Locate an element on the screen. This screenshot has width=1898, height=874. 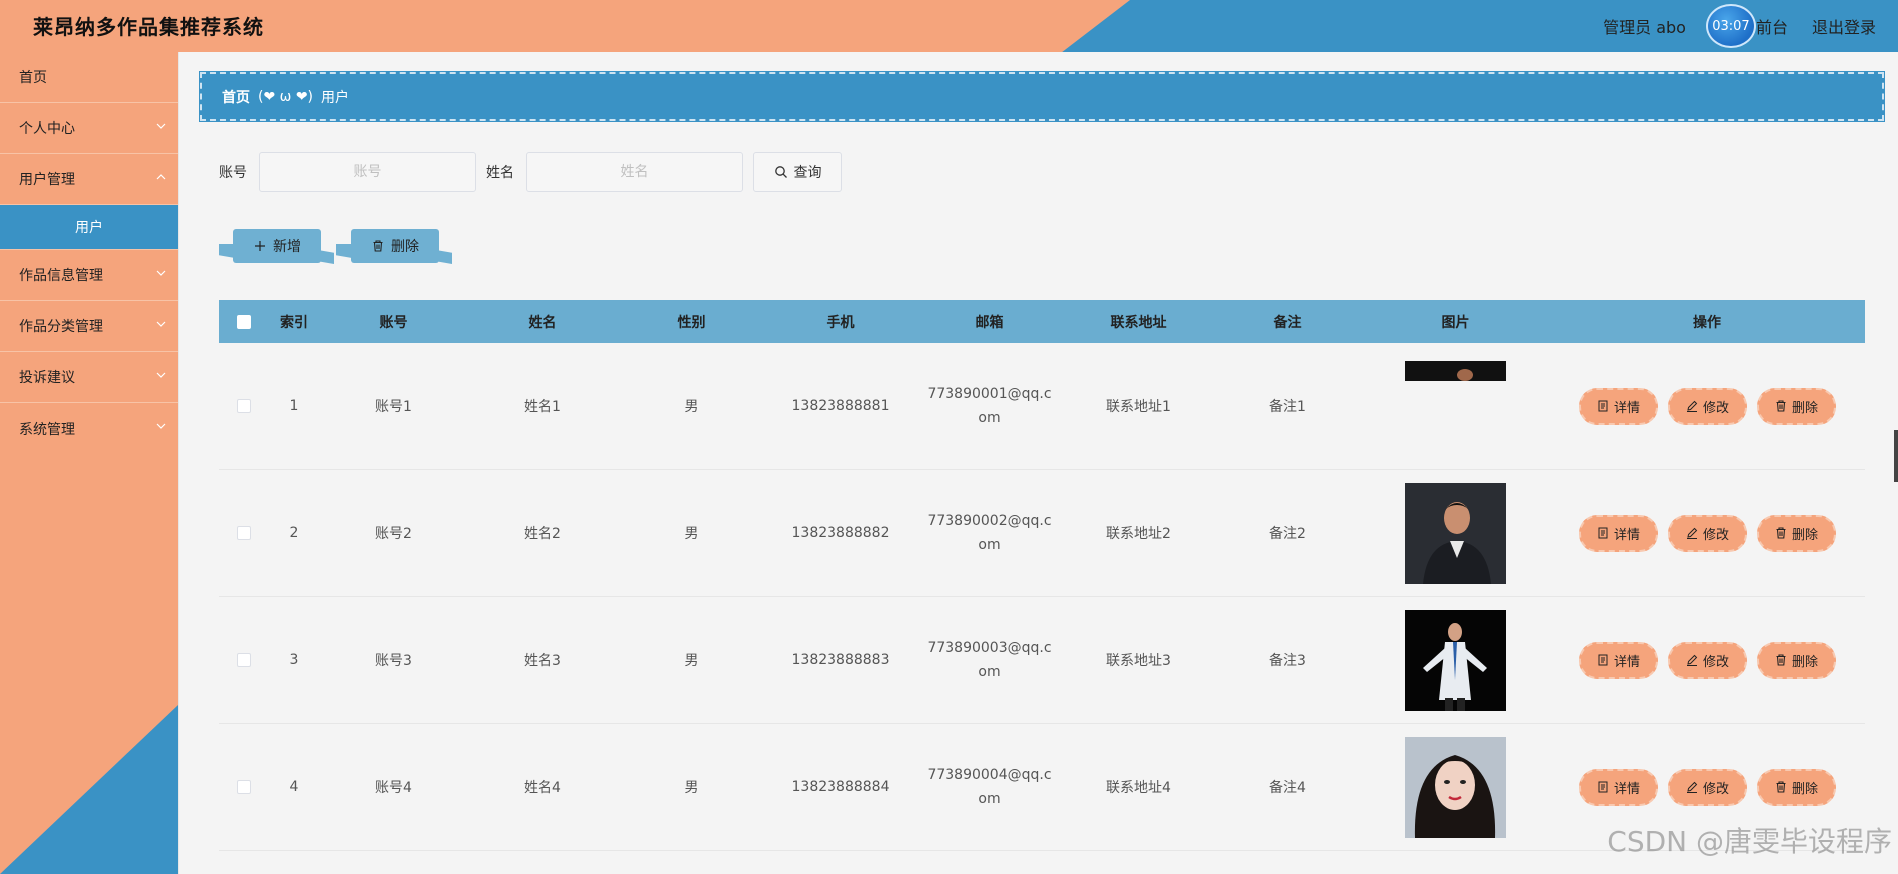
sidebar-item-work-category: 作品分类管理 is located at coordinates (89, 326).